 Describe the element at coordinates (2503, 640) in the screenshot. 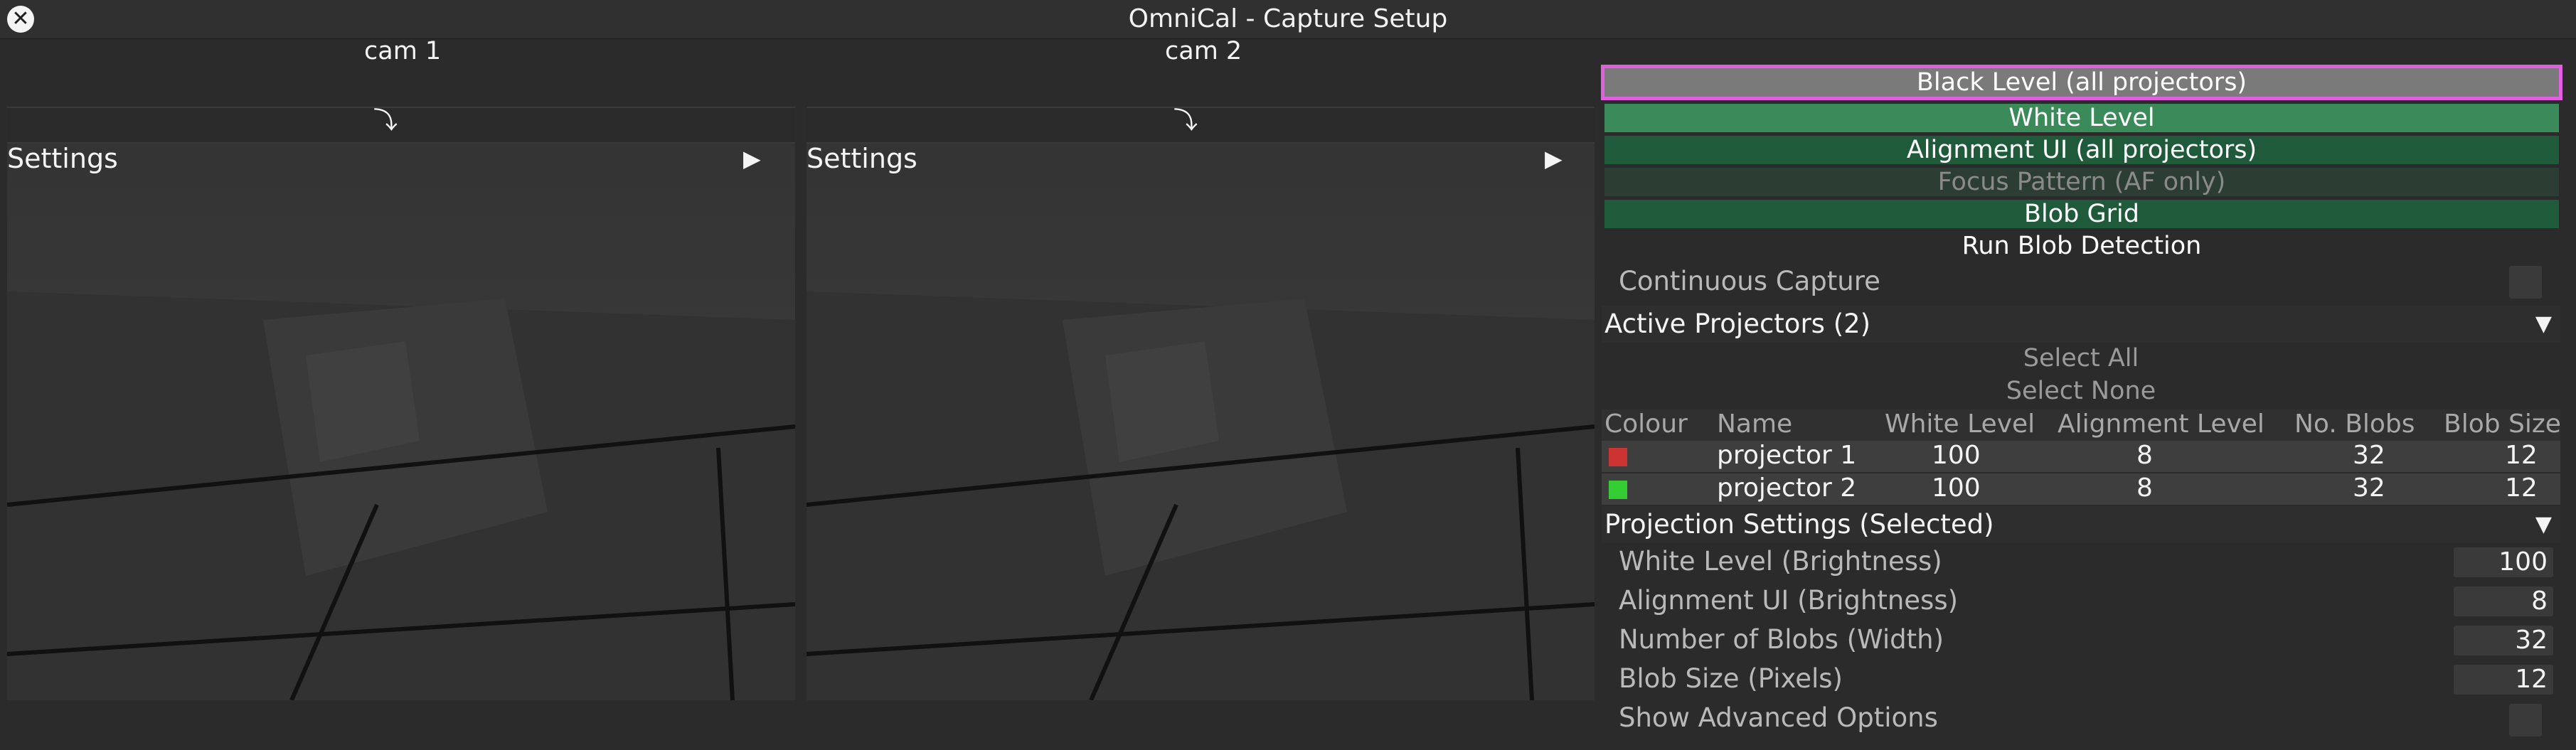

I see `number-of-blobs-input: 32` at that location.